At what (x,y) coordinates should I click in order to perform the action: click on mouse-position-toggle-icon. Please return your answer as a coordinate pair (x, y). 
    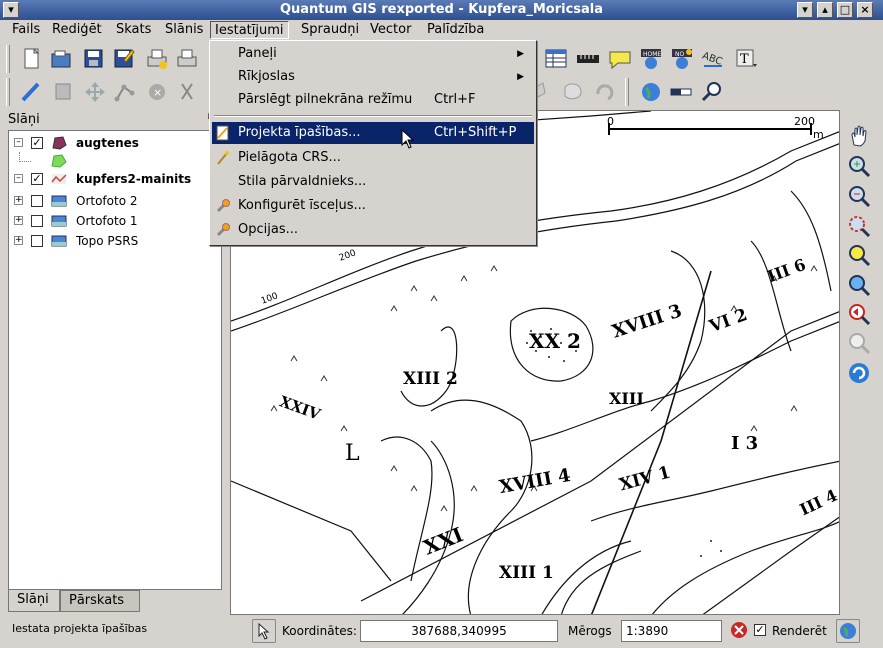
    Looking at the image, I should click on (264, 631).